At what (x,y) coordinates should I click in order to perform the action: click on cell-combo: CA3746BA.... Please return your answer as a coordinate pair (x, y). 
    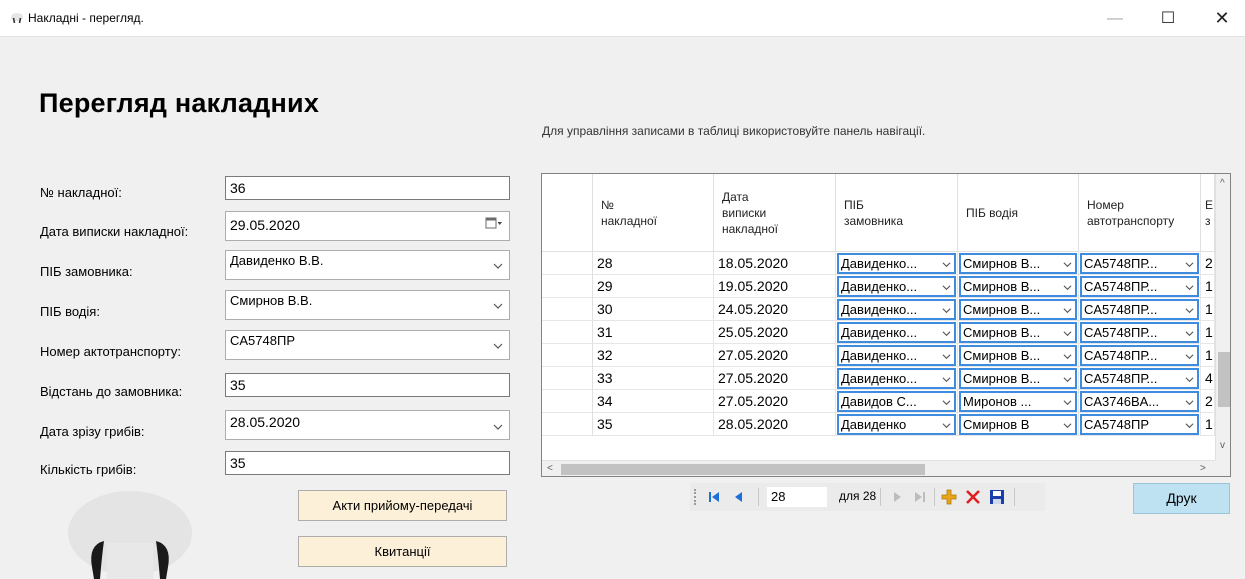
    Looking at the image, I should click on (1139, 401).